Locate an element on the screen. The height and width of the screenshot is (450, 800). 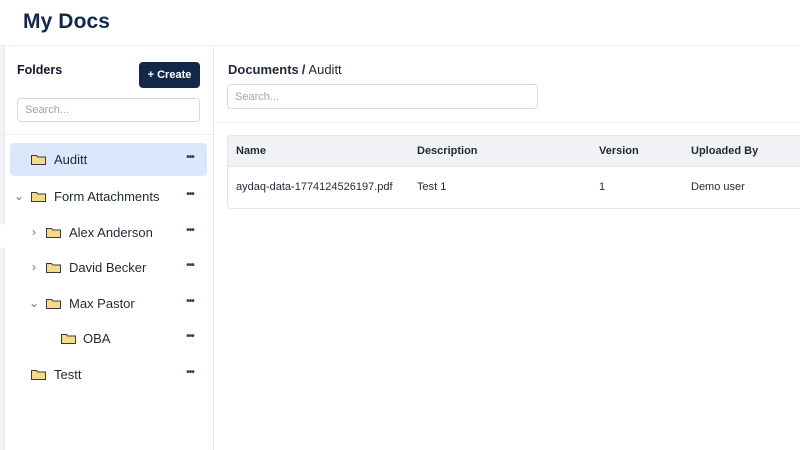
column-header-version: Version is located at coordinates (619, 151).